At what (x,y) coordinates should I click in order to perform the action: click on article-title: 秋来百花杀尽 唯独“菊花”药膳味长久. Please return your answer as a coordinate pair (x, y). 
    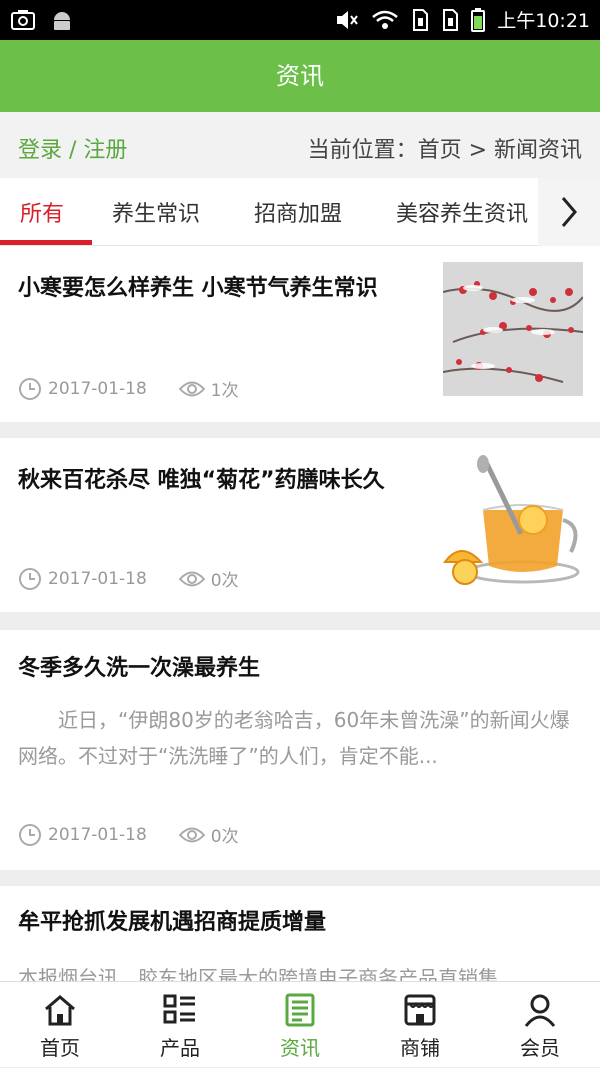
    Looking at the image, I should click on (213, 481).